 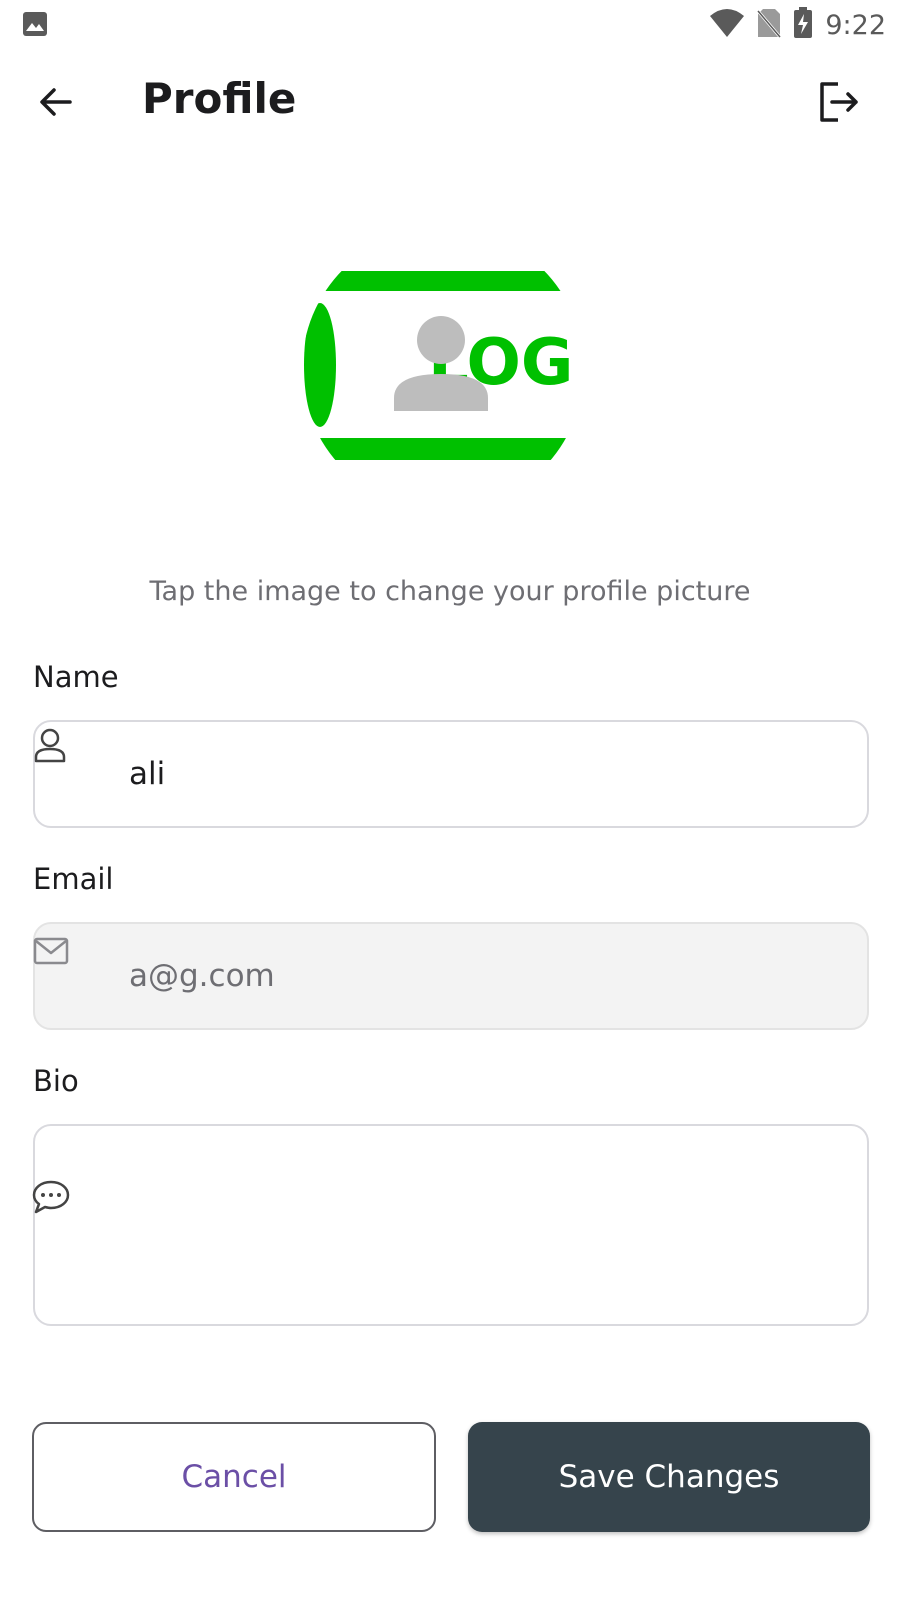 I want to click on profile-avatar: LOG, so click(x=443, y=369).